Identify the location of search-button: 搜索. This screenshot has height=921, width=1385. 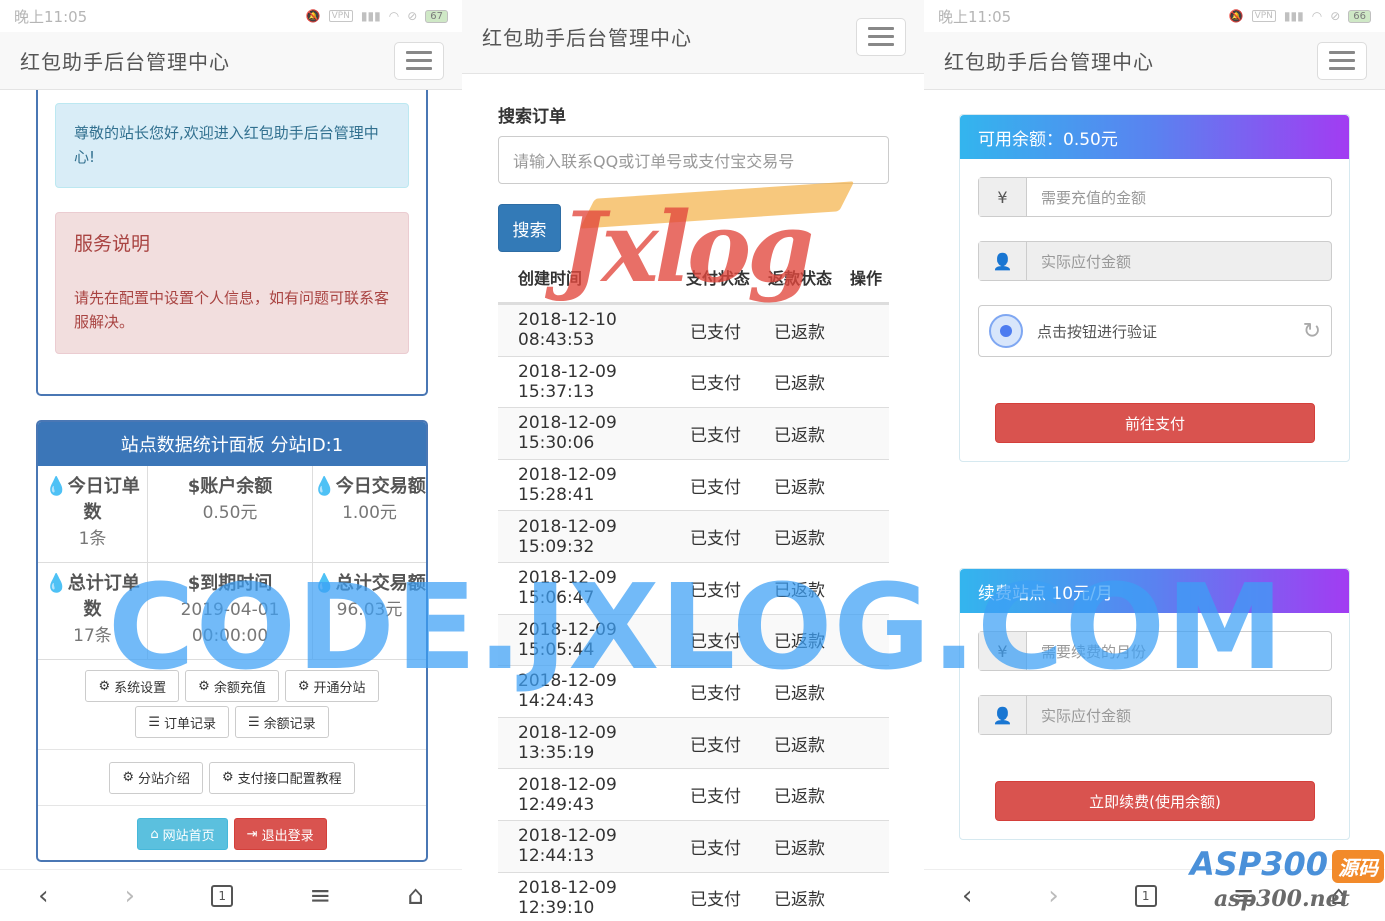
(529, 228).